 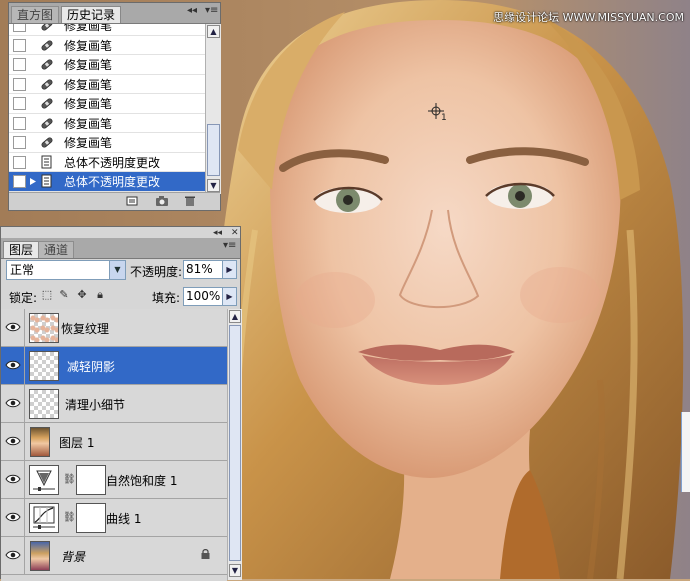 I want to click on history-scrollbar: ▲ ▼, so click(x=213, y=109).